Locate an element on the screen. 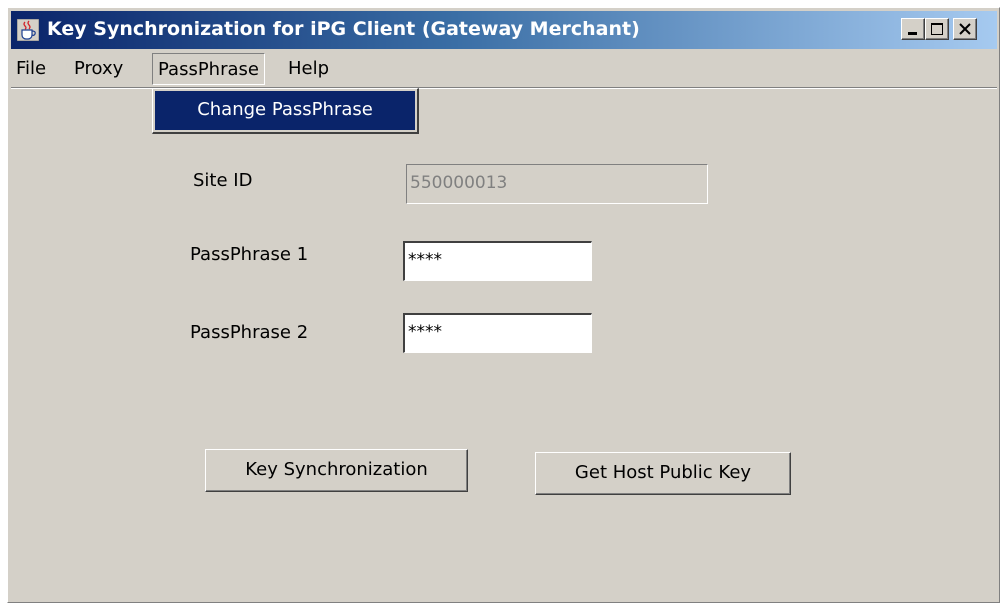 The image size is (1000, 603). menu-proxy: Proxy is located at coordinates (98, 69).